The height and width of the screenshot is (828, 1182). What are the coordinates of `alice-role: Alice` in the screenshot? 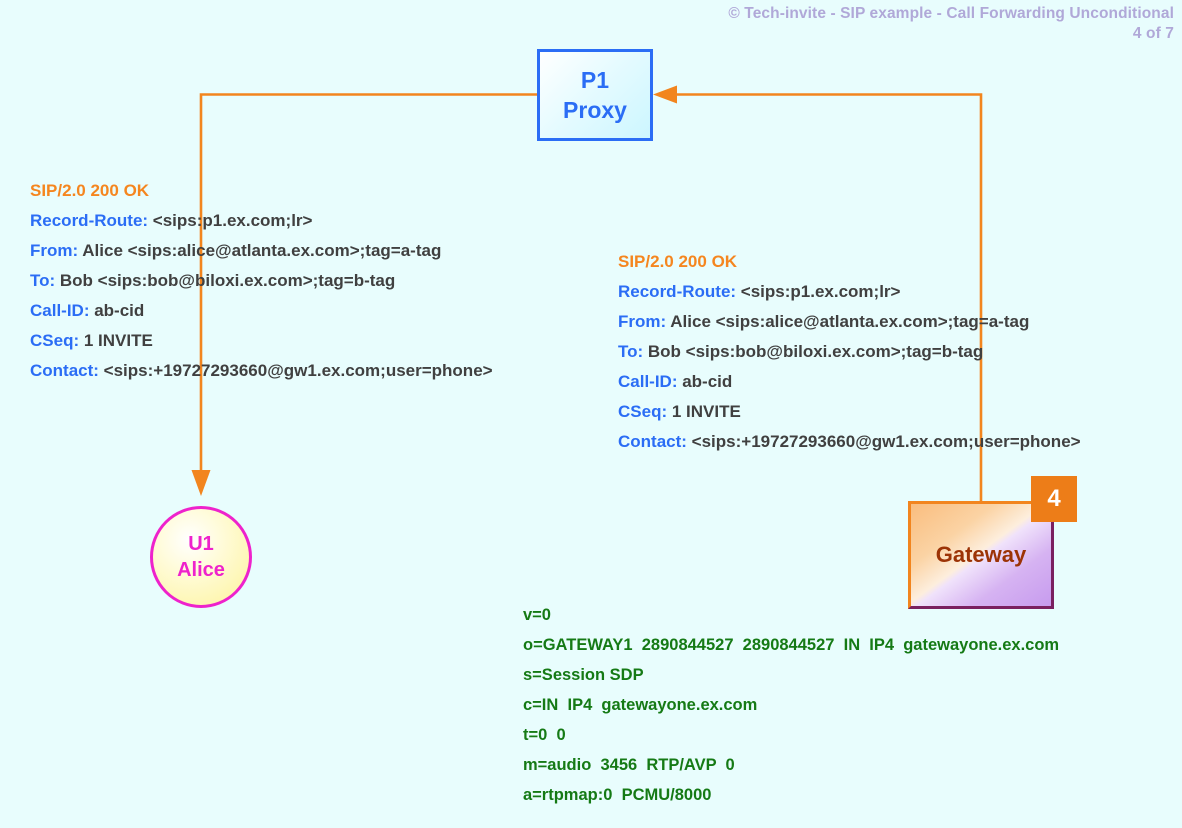 It's located at (201, 570).